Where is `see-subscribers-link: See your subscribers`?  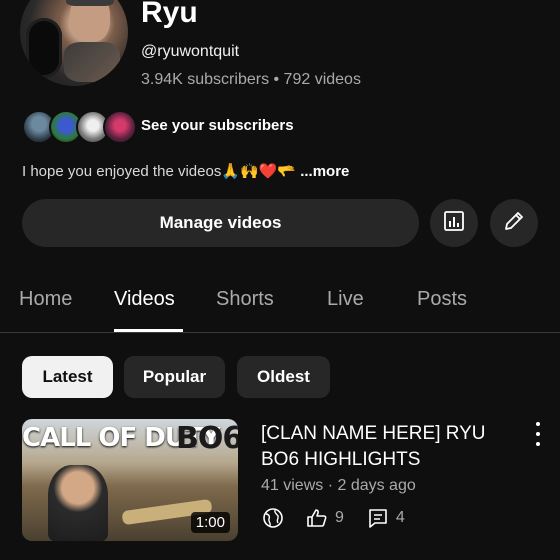 see-subscribers-link: See your subscribers is located at coordinates (217, 125).